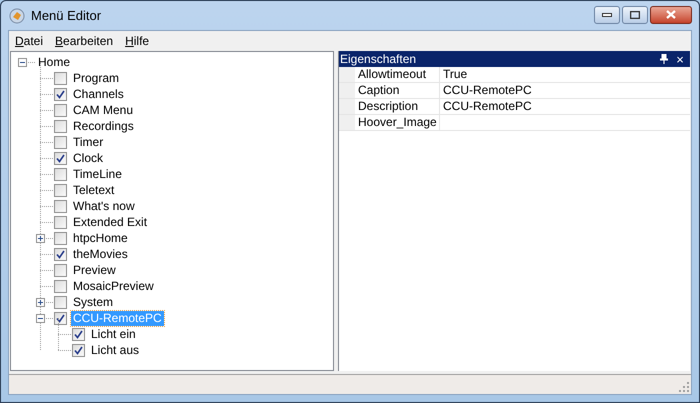 The image size is (700, 403). I want to click on menu-item: Hilfe, so click(137, 41).